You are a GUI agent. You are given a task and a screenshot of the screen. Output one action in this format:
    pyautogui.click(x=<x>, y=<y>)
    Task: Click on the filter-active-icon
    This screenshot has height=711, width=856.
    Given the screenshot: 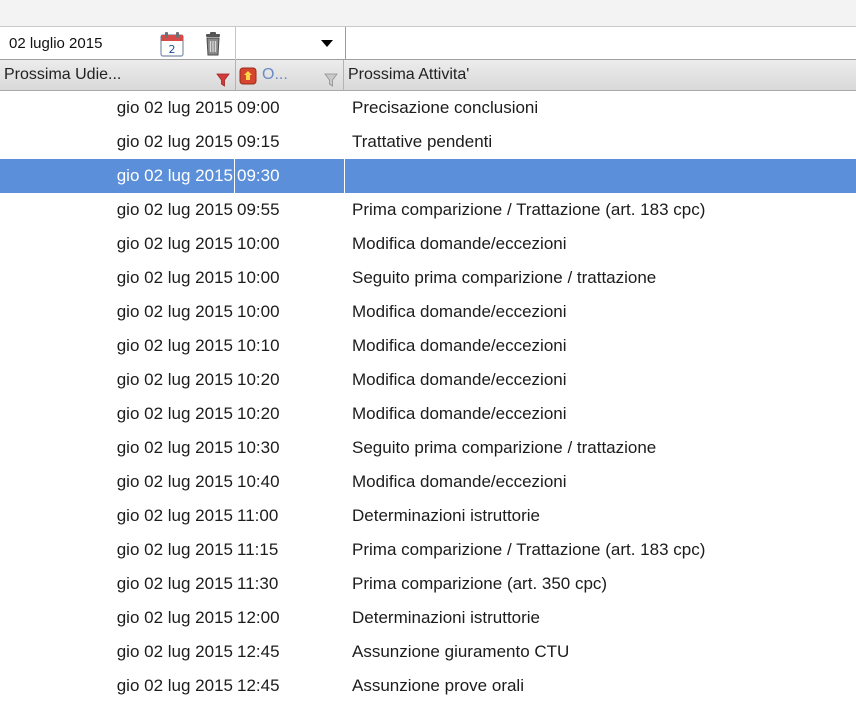 What is the action you would take?
    pyautogui.click(x=223, y=79)
    